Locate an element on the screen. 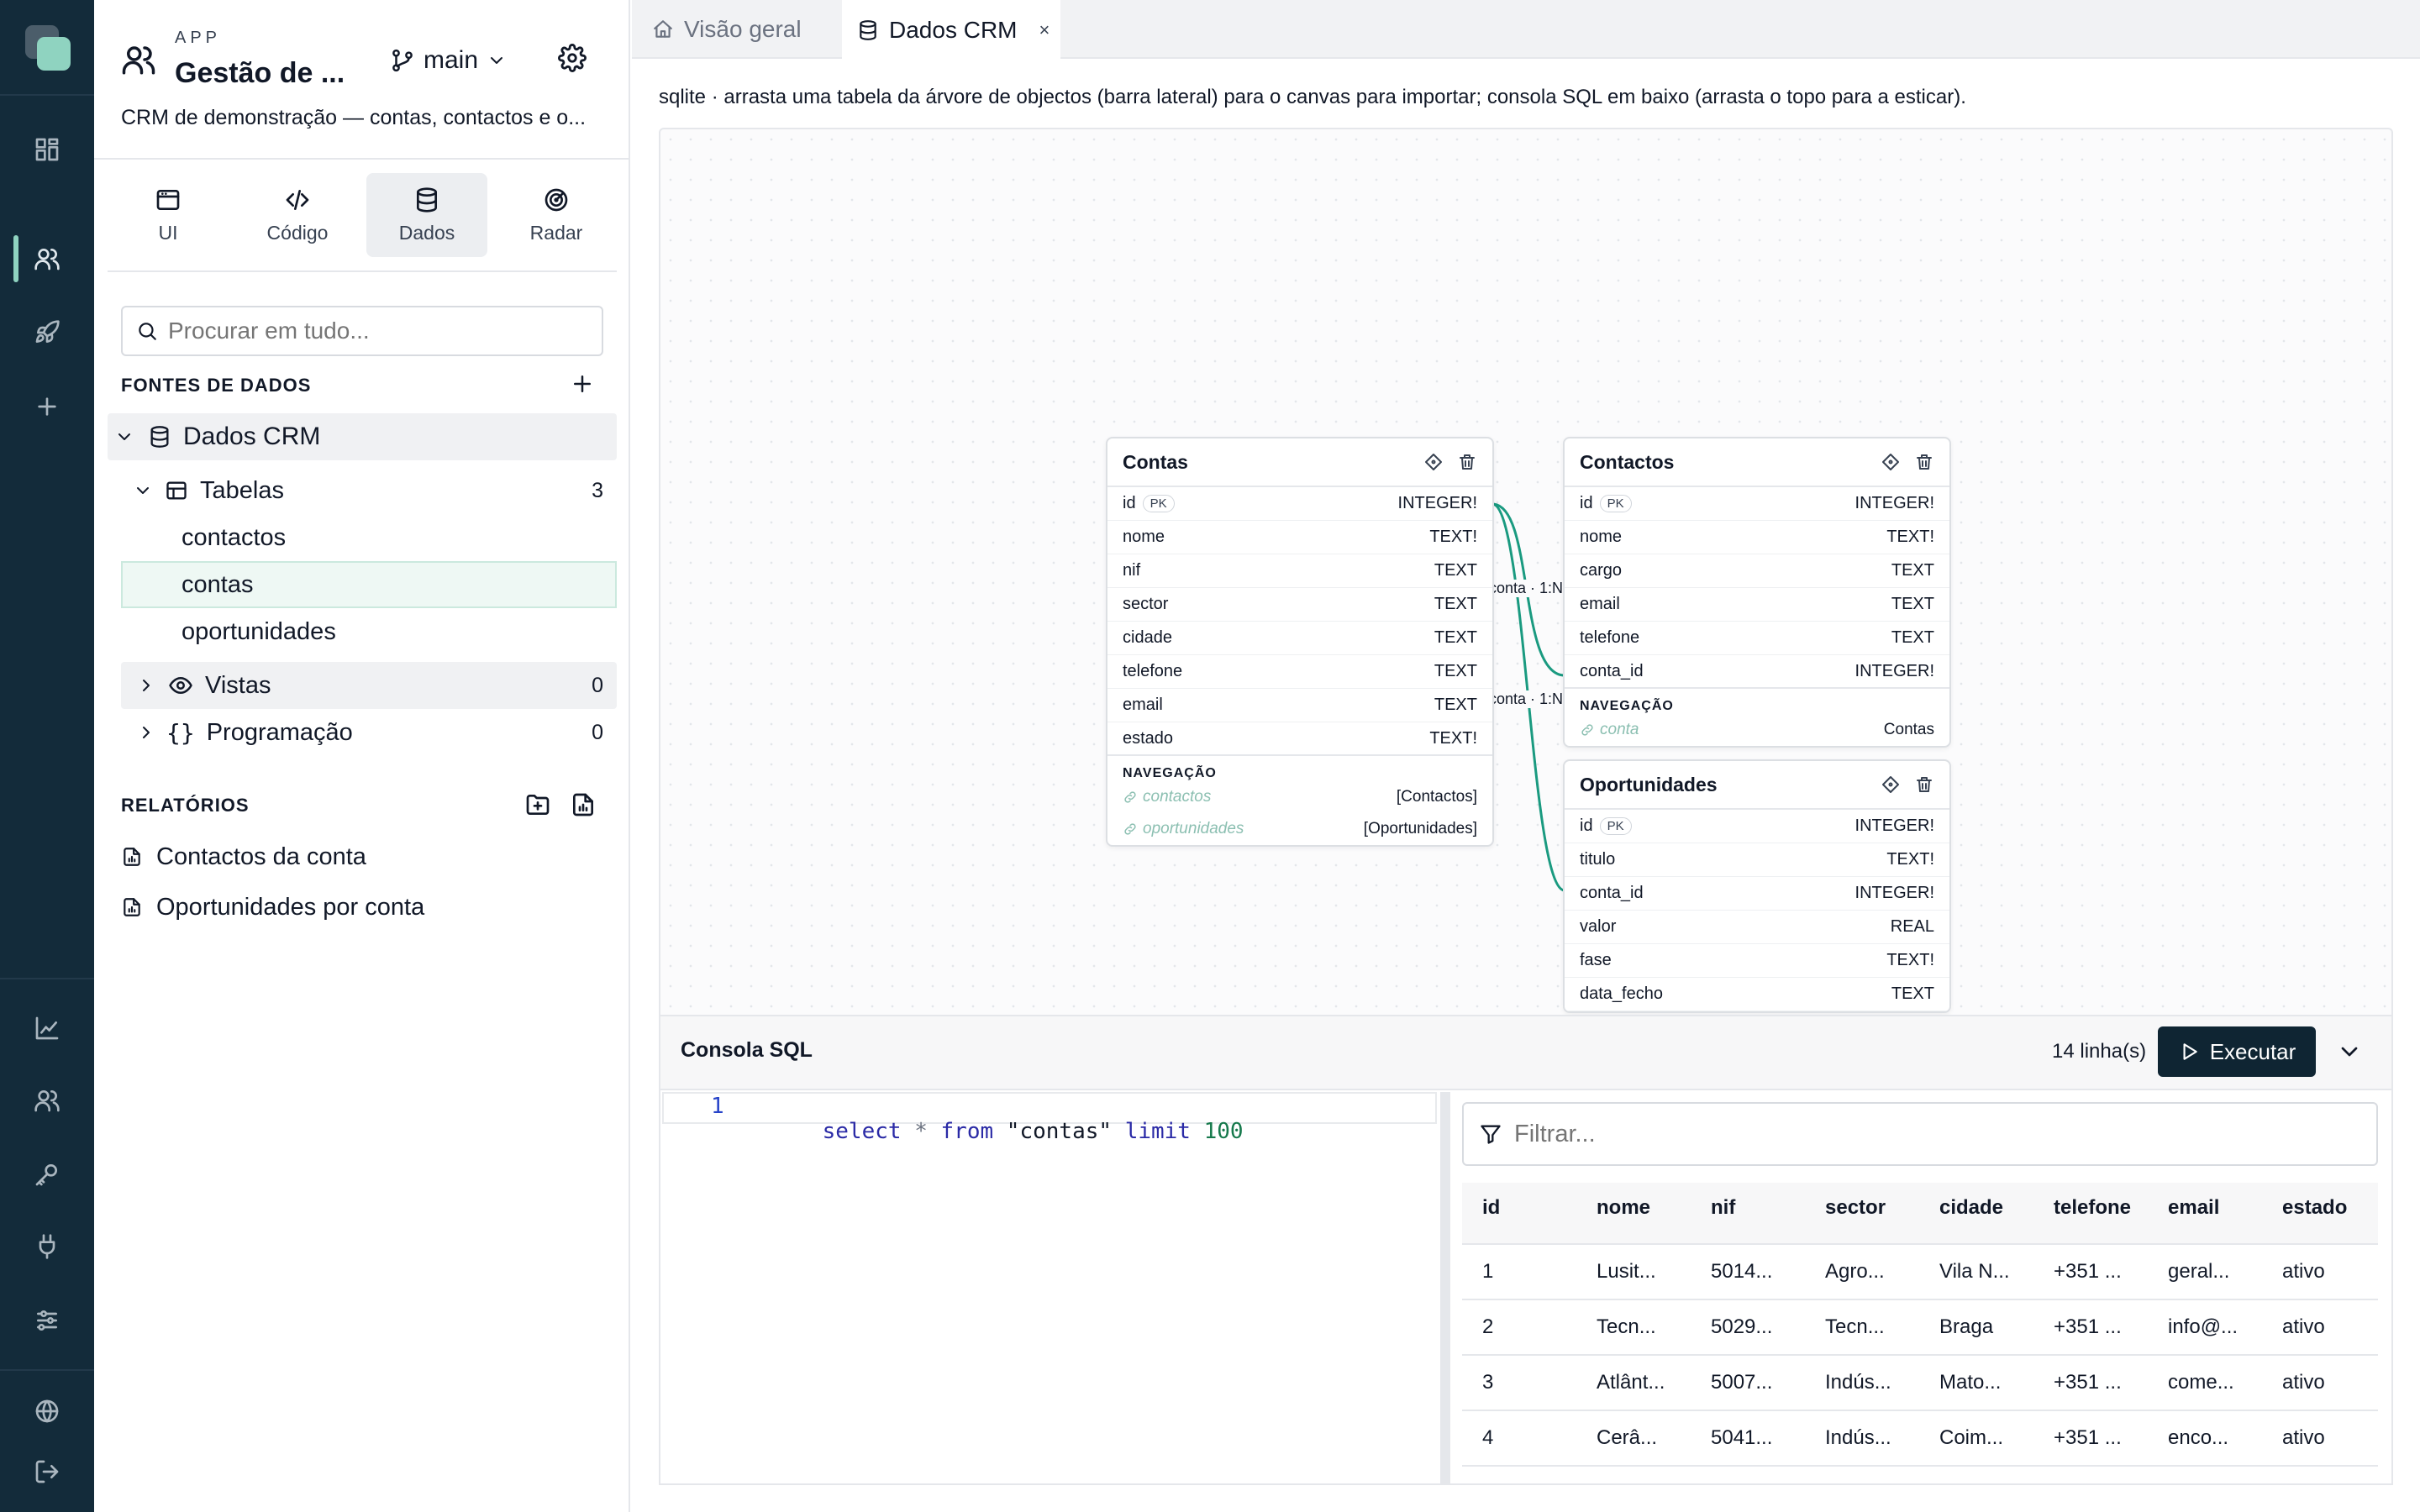  mode-data: Dados is located at coordinates (427, 215).